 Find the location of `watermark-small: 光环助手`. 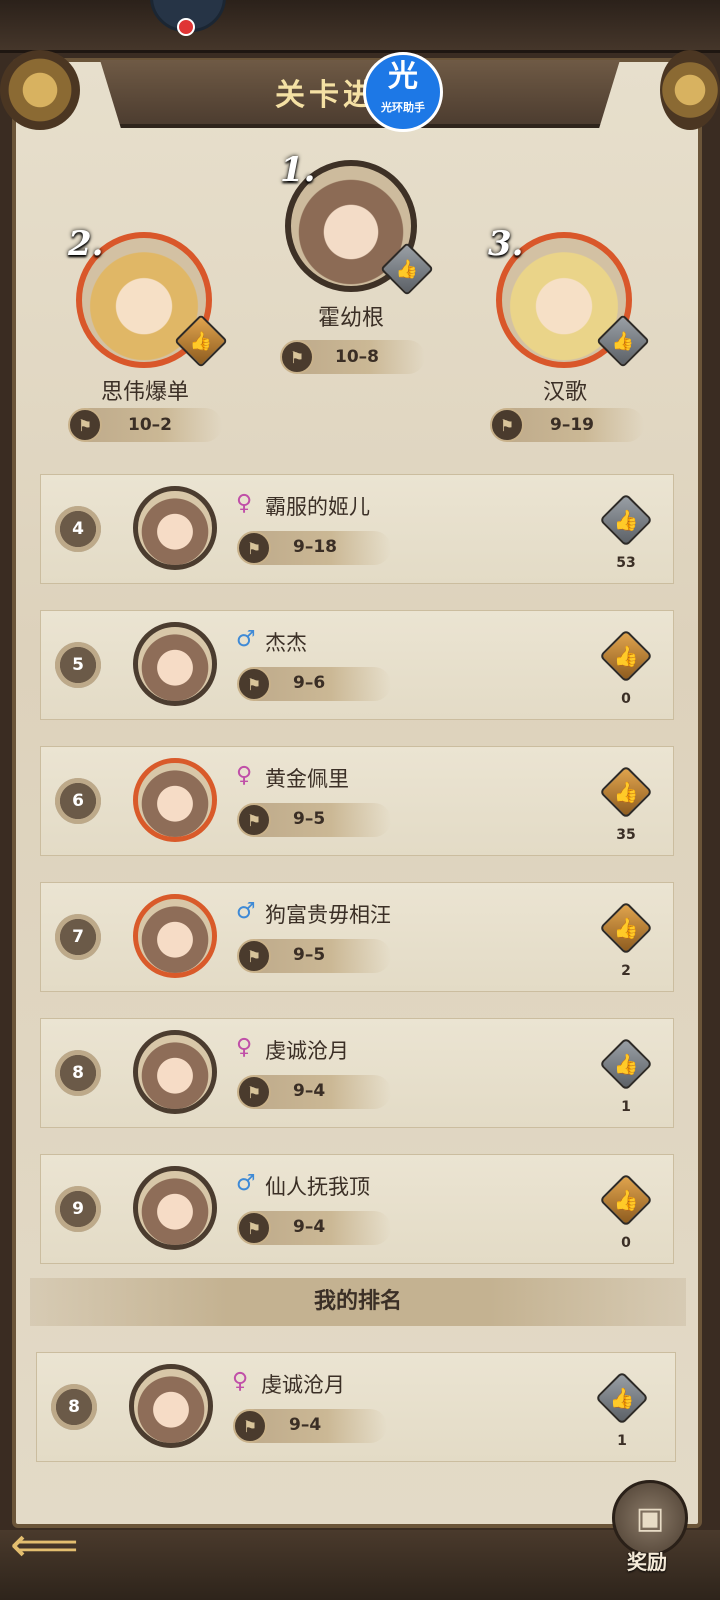

watermark-small: 光环助手 is located at coordinates (403, 107).